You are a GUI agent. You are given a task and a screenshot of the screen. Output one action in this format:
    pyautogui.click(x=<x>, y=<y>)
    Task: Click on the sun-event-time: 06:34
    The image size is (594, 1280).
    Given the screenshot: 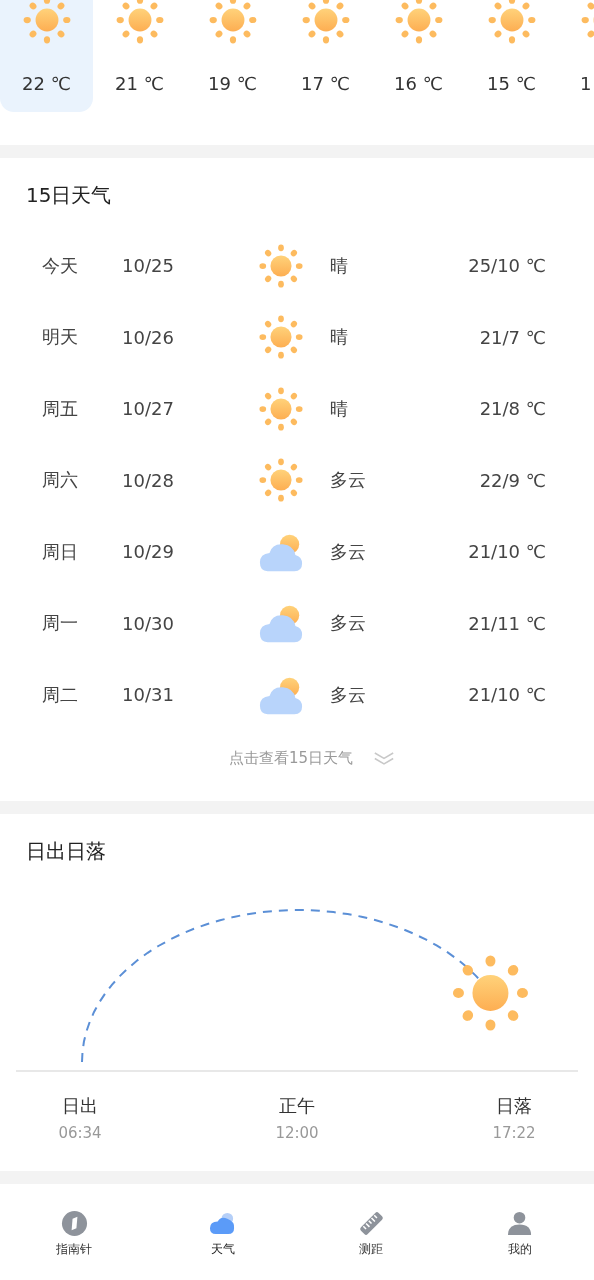 What is the action you would take?
    pyautogui.click(x=80, y=1132)
    